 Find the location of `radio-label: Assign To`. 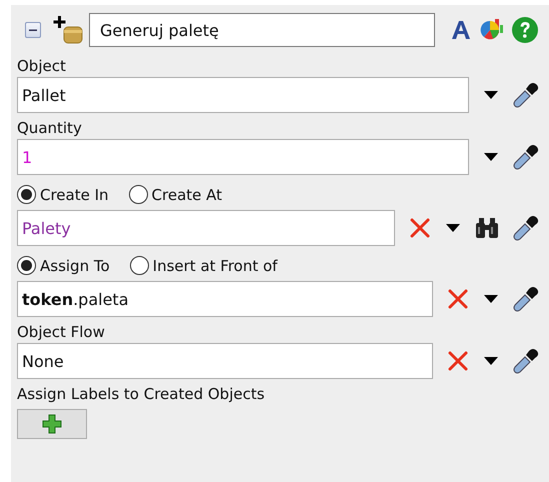

radio-label: Assign To is located at coordinates (75, 265).